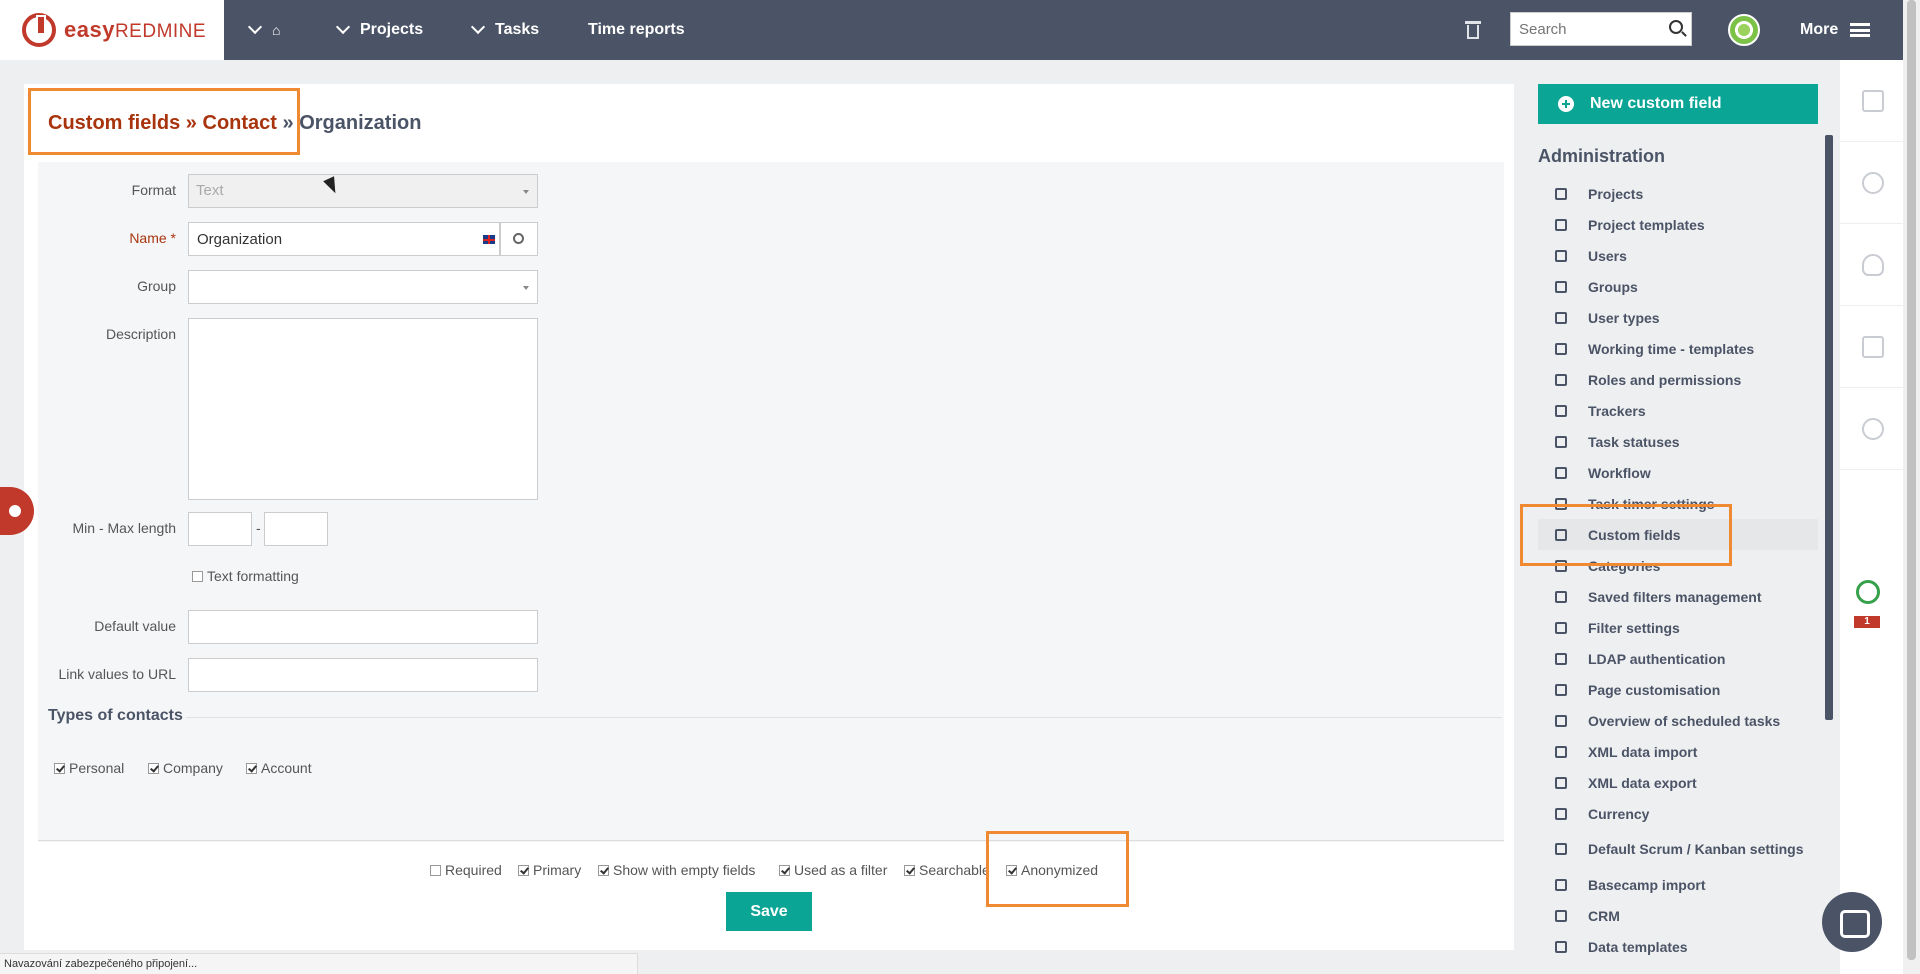 The image size is (1920, 974). I want to click on window-scrollbar, so click(1911, 487).